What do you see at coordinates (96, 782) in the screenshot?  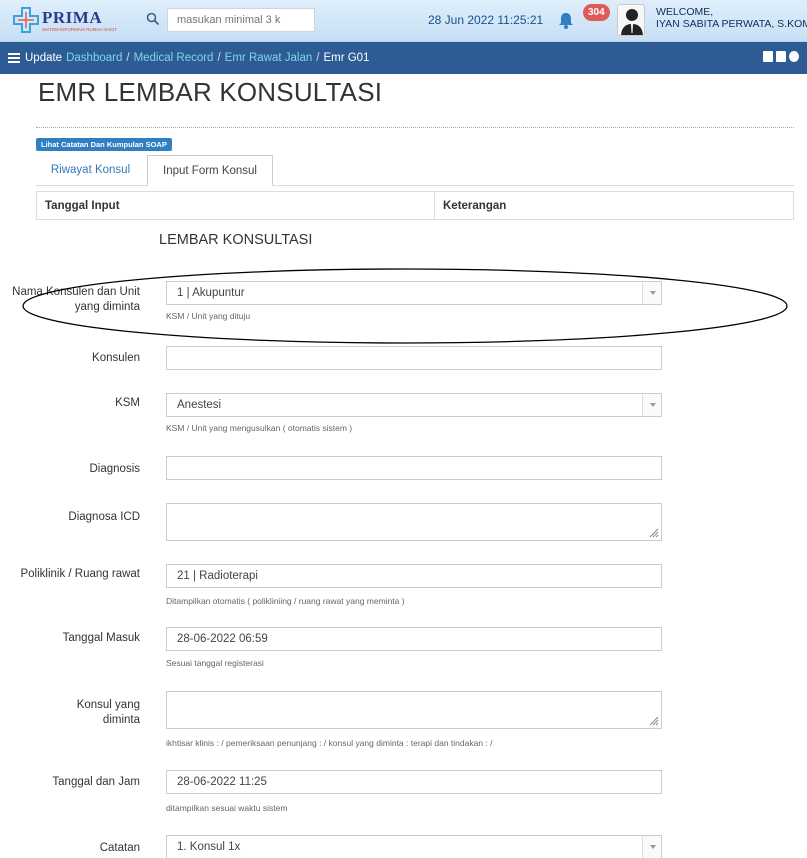 I see `label-tanggal-jam: Tanggal dan Jam` at bounding box center [96, 782].